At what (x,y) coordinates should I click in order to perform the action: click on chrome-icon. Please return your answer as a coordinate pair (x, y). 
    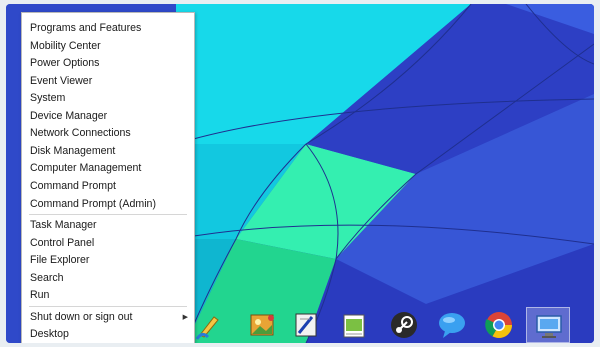
    Looking at the image, I should click on (499, 325).